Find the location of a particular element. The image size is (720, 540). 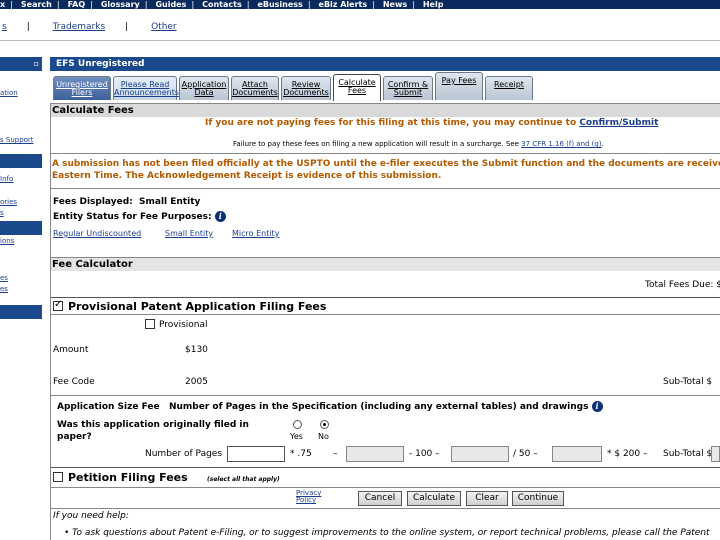

topnav-glossary: Glossary is located at coordinates (120, 4).